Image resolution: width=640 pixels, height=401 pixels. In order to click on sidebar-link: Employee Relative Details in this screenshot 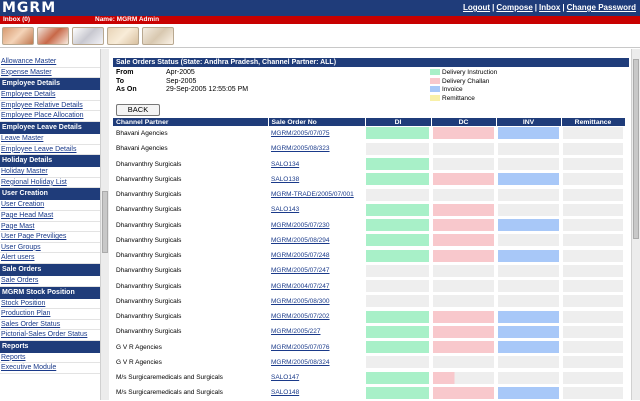, I will do `click(50, 106)`.